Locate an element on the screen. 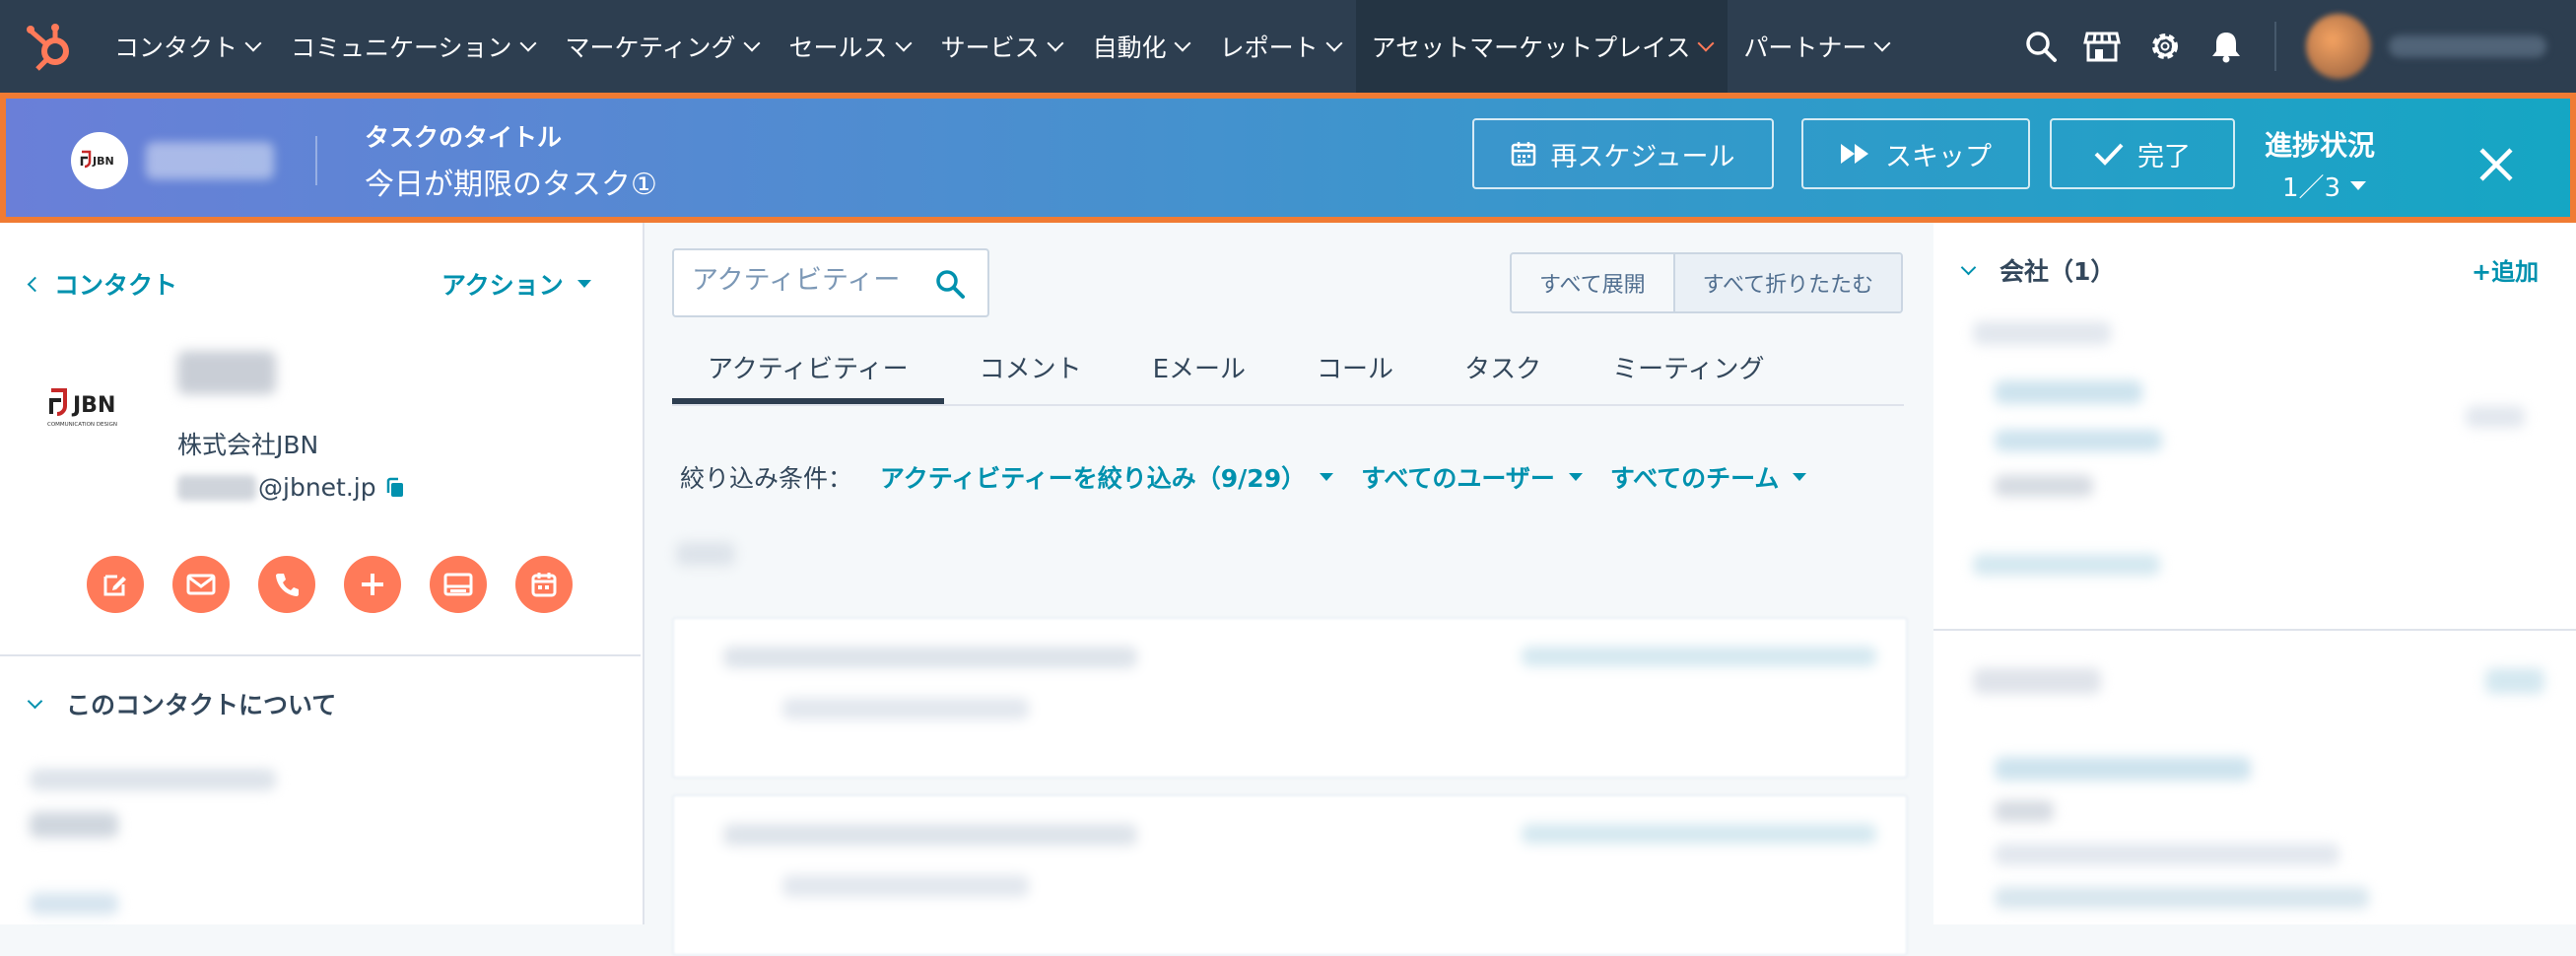 The image size is (2576, 956). meeting-button is located at coordinates (458, 584).